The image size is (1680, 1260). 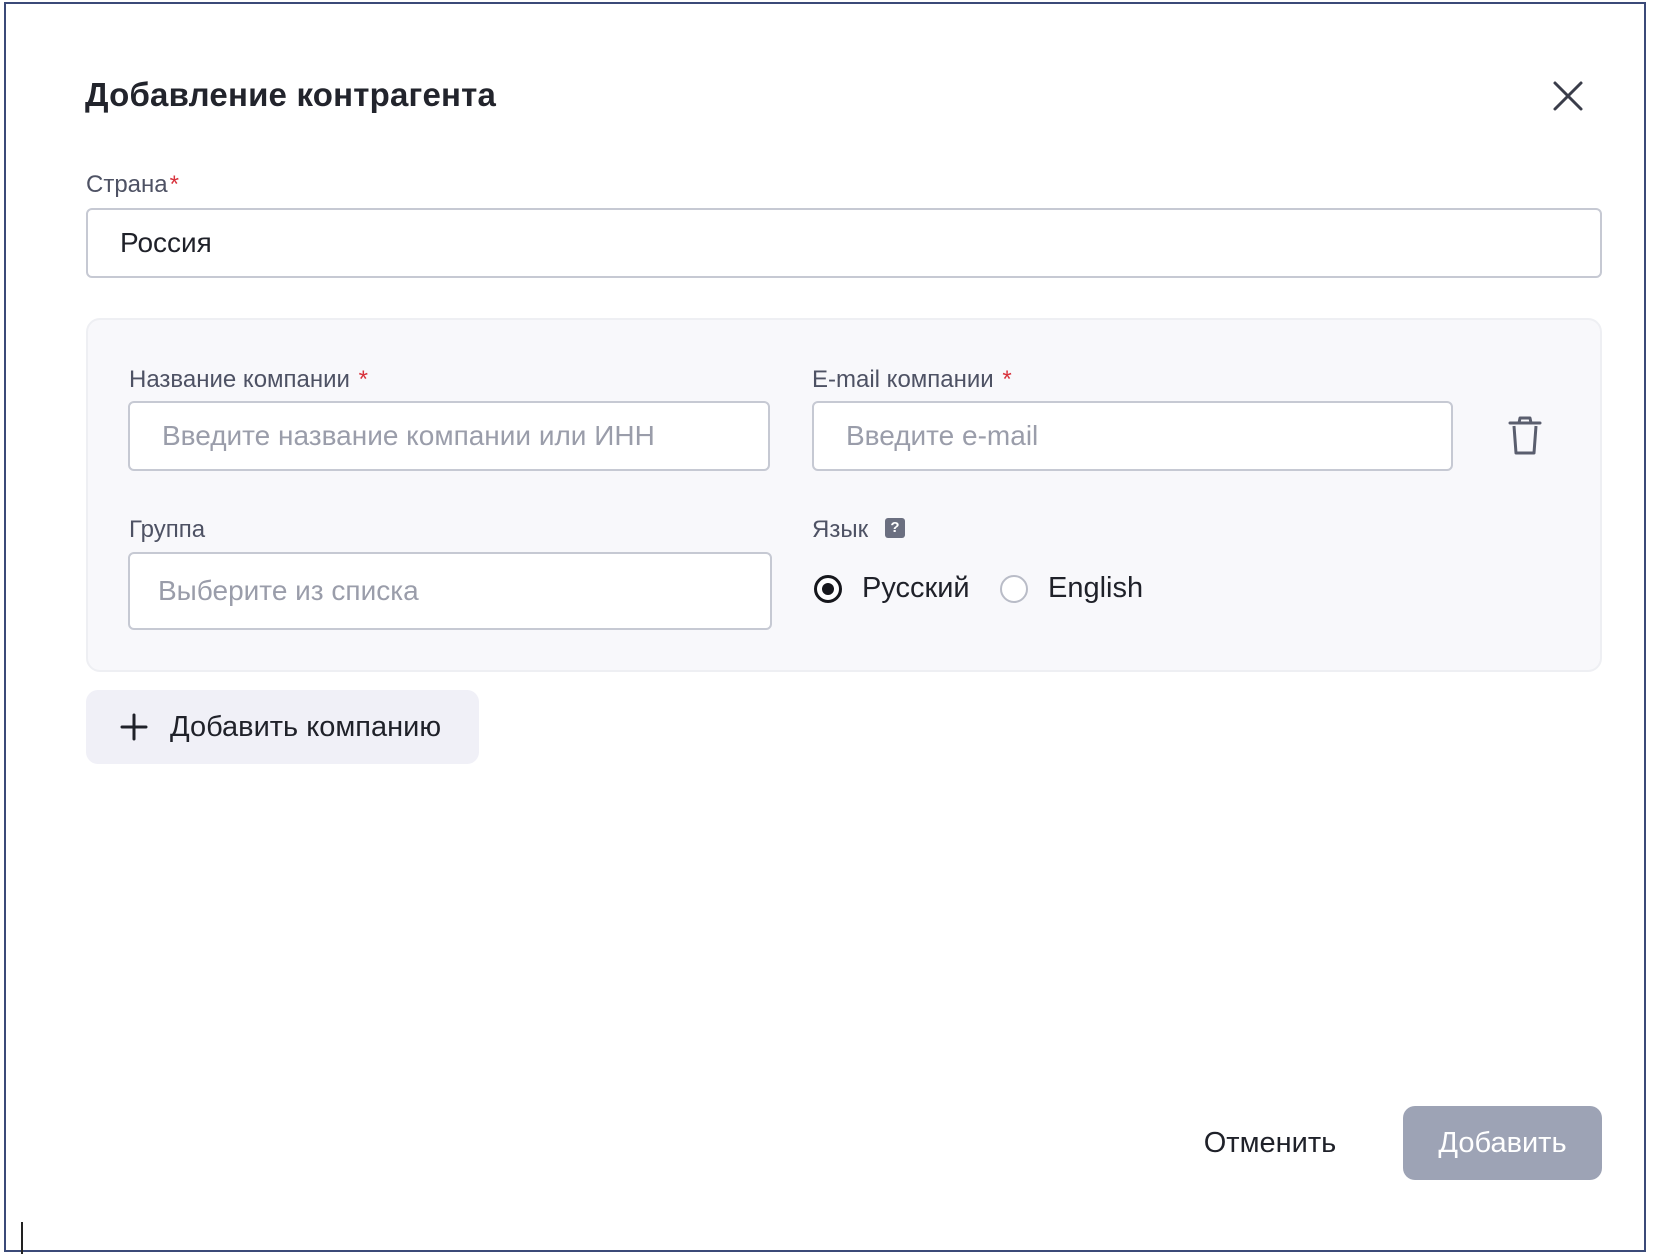 I want to click on group-select, so click(x=450, y=591).